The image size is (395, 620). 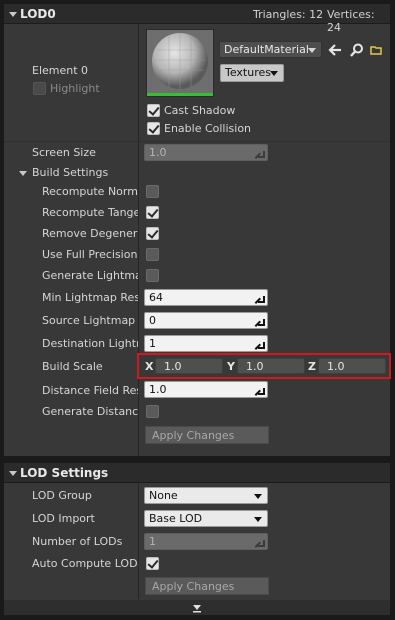 I want to click on lod0-title: LOD0, so click(x=38, y=14).